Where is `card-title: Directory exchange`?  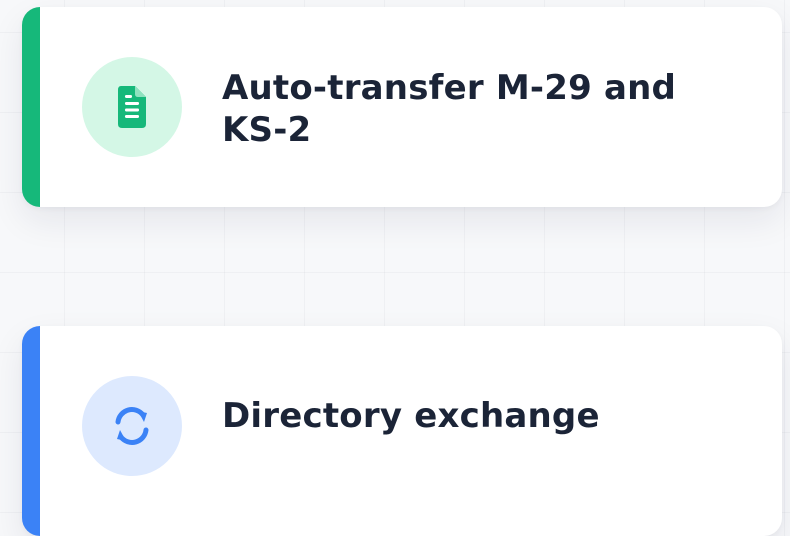 card-title: Directory exchange is located at coordinates (411, 416).